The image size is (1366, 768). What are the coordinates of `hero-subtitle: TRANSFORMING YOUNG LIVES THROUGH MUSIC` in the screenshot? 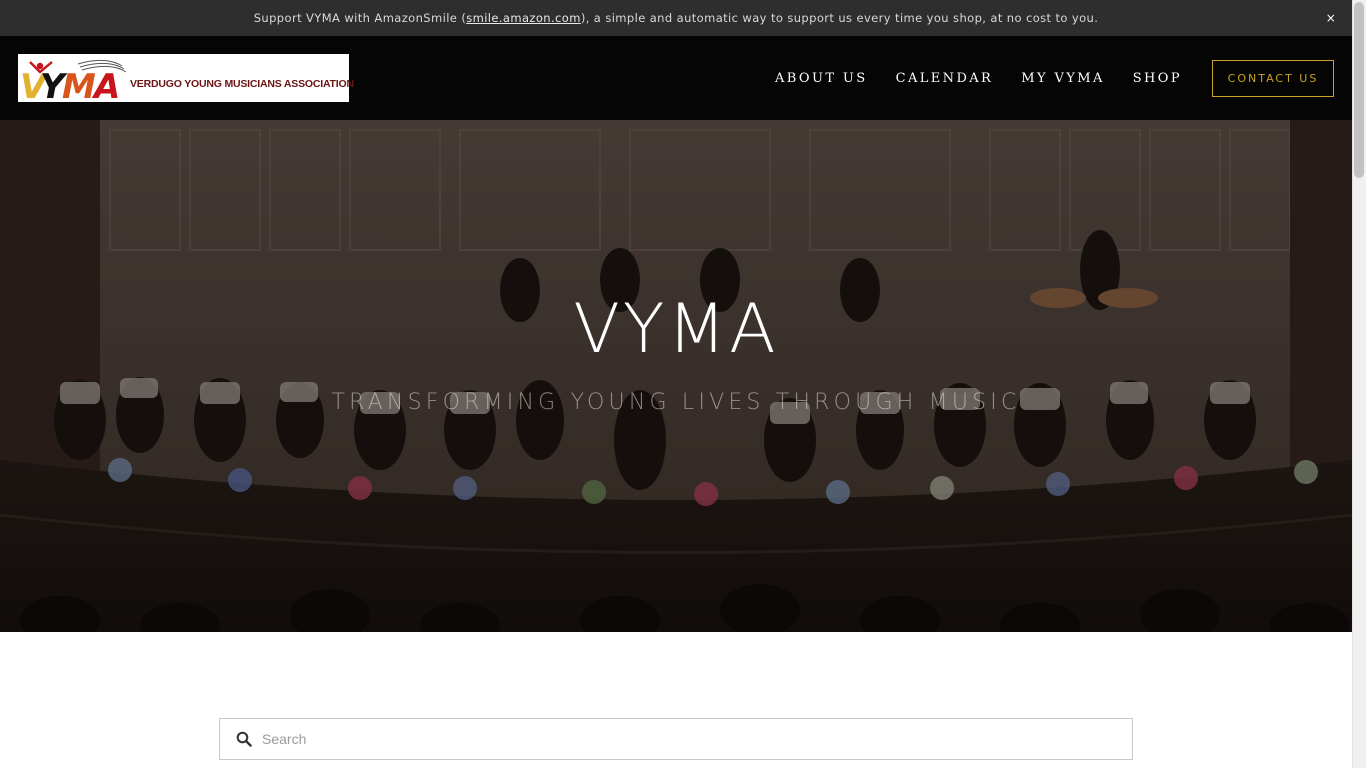 It's located at (676, 402).